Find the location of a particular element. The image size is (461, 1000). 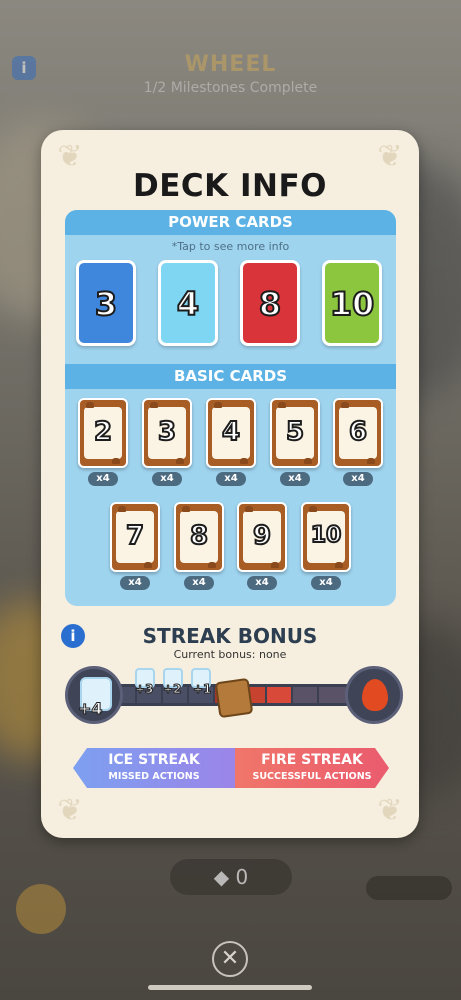

power-card-value: 10 is located at coordinates (352, 304).